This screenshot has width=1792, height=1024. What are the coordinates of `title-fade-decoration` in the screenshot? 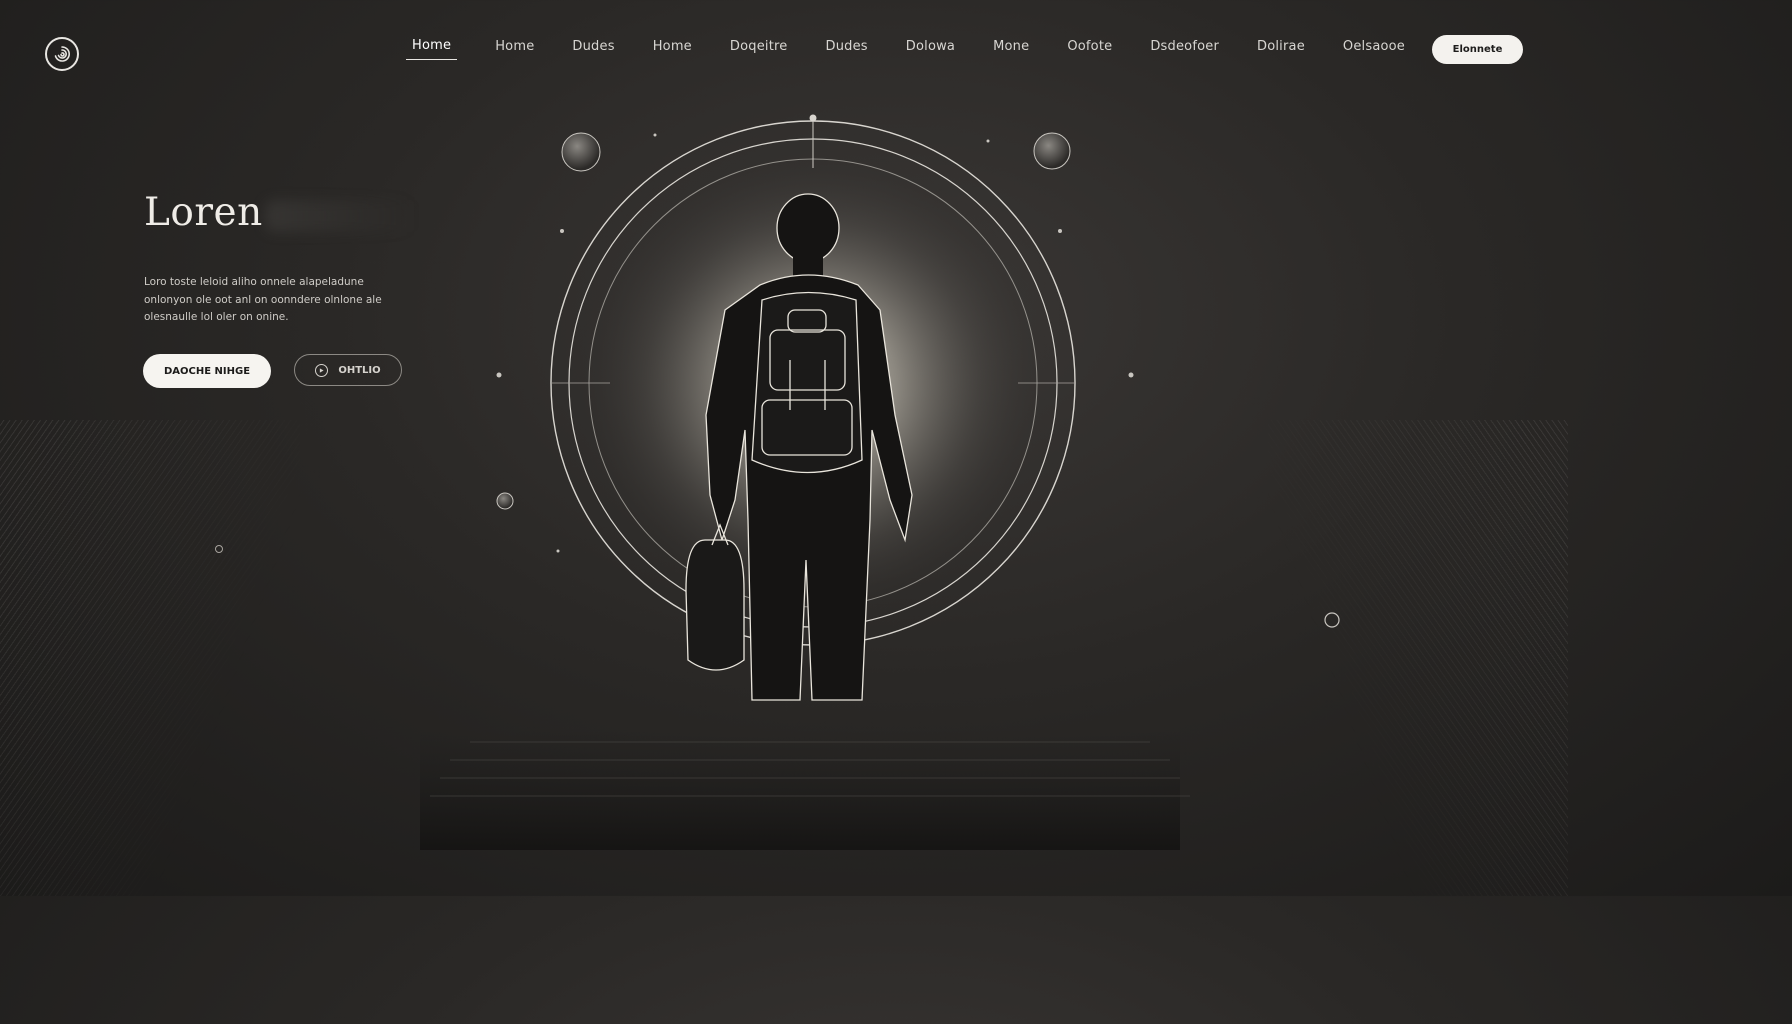 It's located at (340, 216).